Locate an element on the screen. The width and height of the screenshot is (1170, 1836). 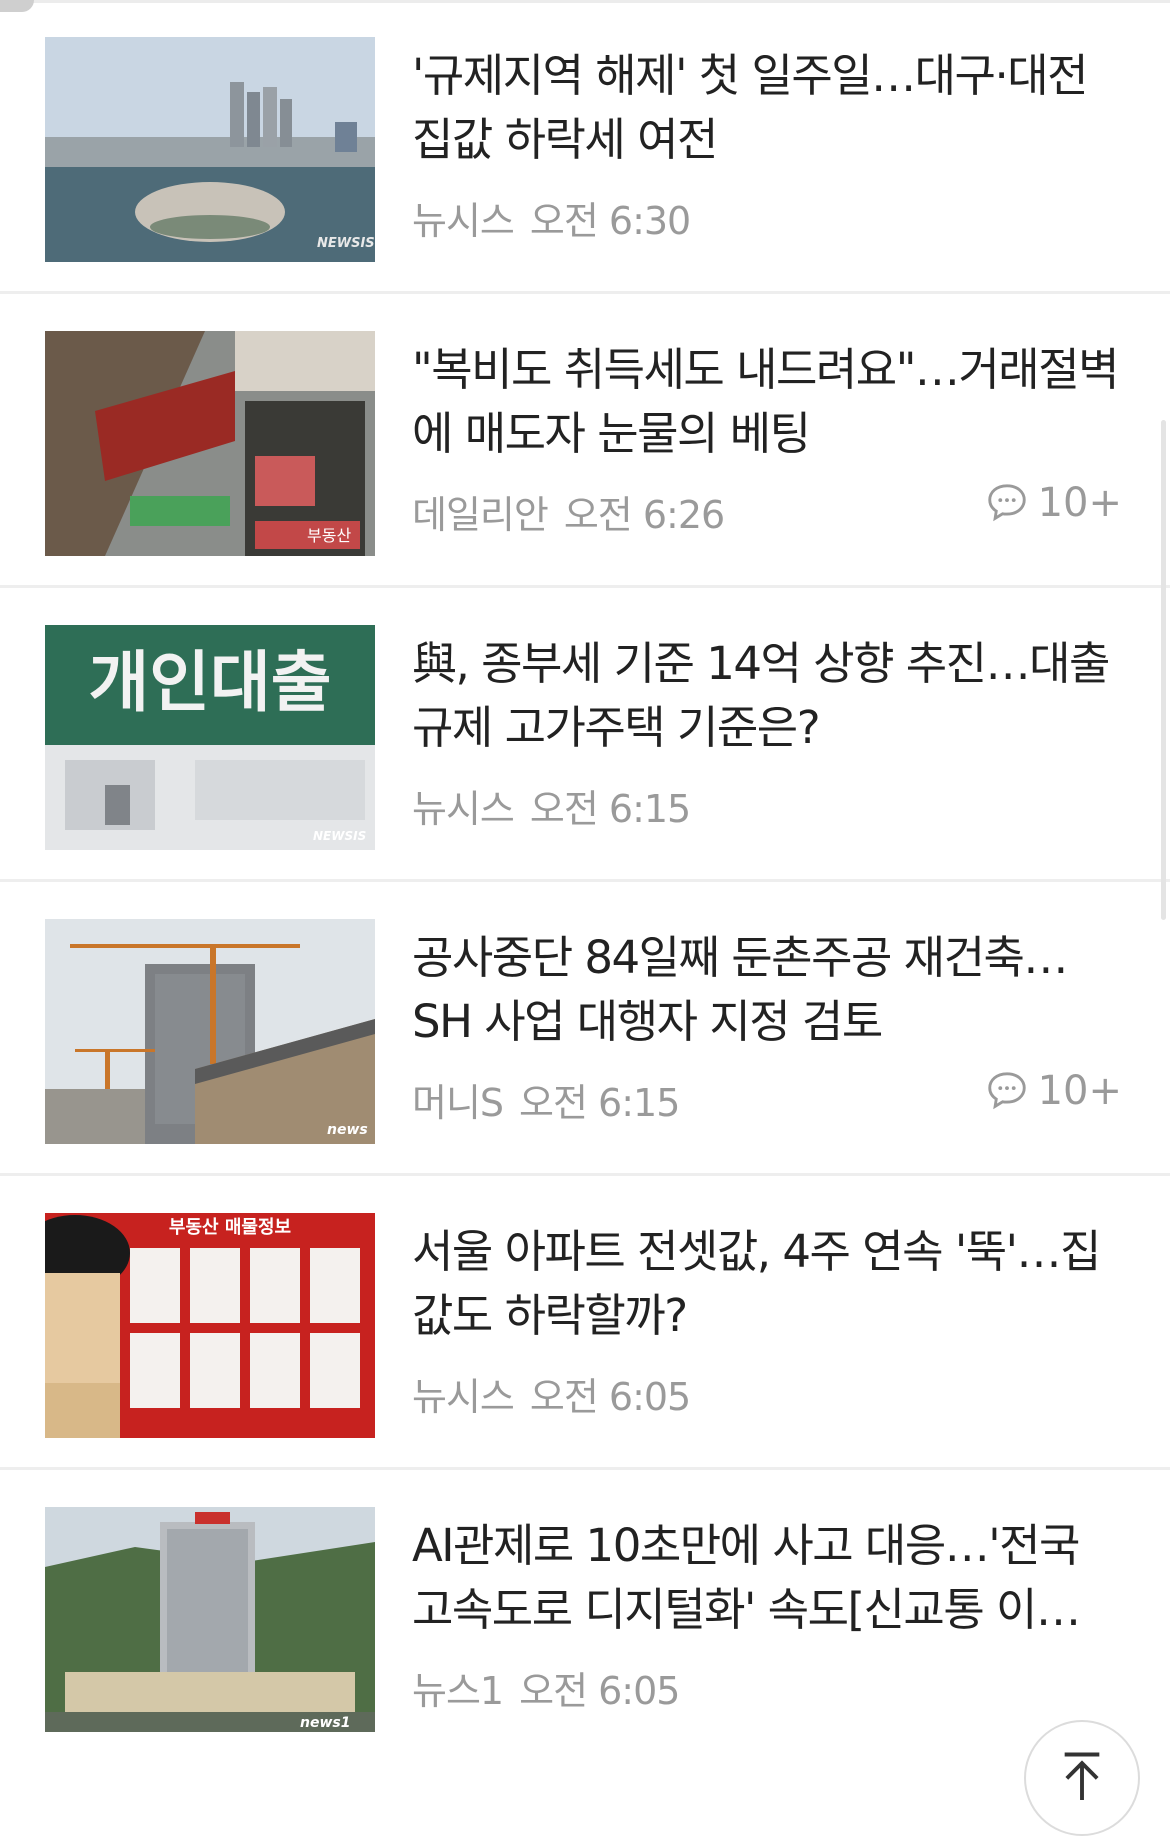
article-source: 머니S is located at coordinates (458, 1103).